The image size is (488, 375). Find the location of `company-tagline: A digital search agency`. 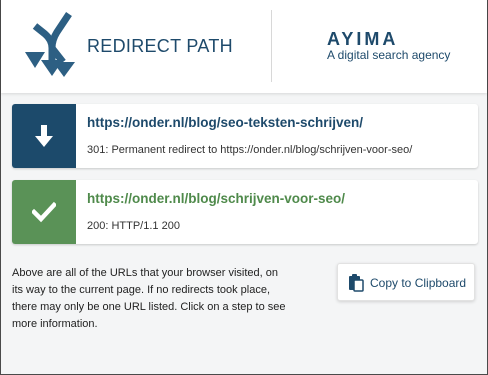

company-tagline: A digital search agency is located at coordinates (389, 55).